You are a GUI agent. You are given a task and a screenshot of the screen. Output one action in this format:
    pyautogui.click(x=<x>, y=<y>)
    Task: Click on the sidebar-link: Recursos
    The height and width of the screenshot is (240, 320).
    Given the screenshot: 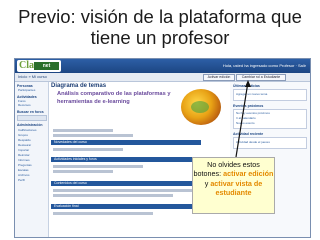 What is the action you would take?
    pyautogui.click(x=32, y=105)
    